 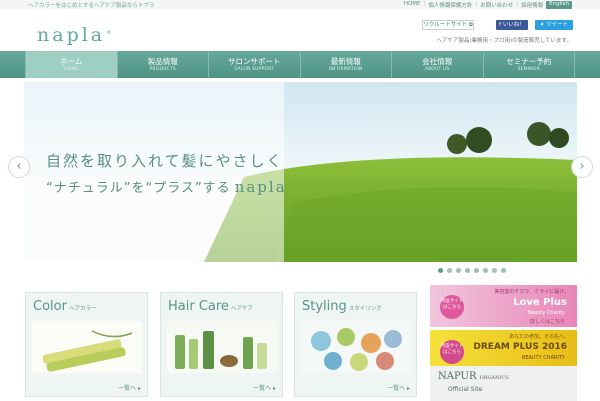 I want to click on slider-prev-button: ‹, so click(x=19, y=167).